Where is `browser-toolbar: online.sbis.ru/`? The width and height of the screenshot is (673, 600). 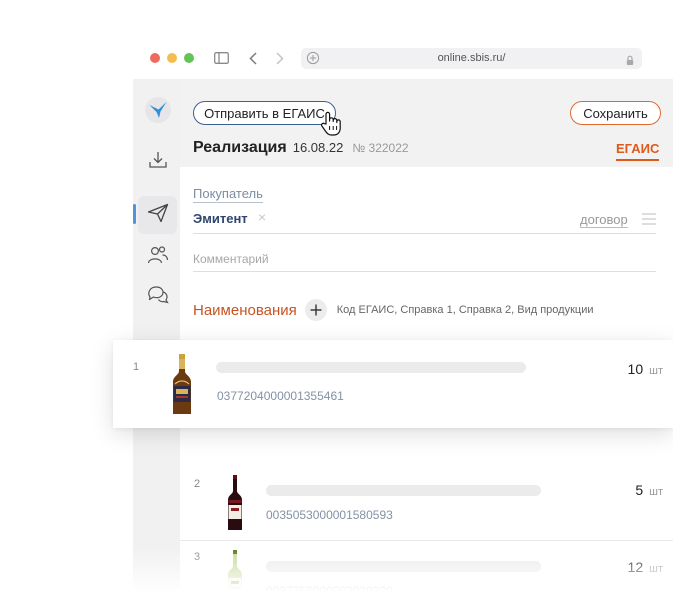
browser-toolbar: online.sbis.ru/ is located at coordinates (403, 60).